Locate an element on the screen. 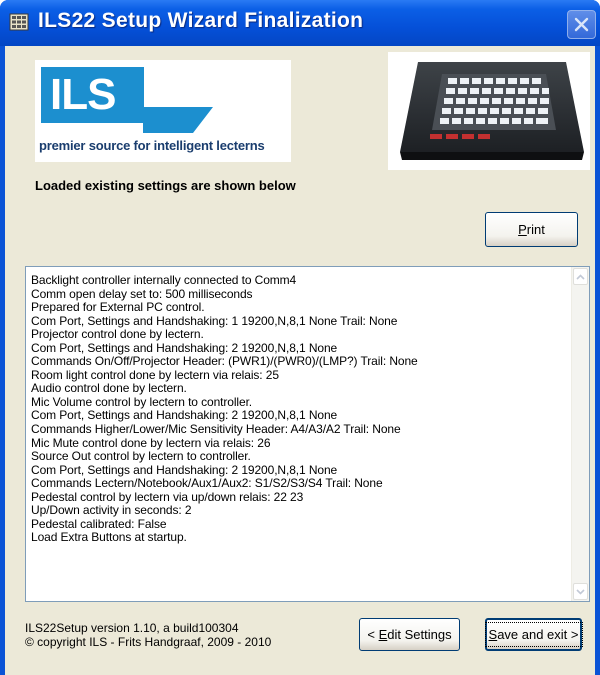  scroll-up-button is located at coordinates (580, 276).